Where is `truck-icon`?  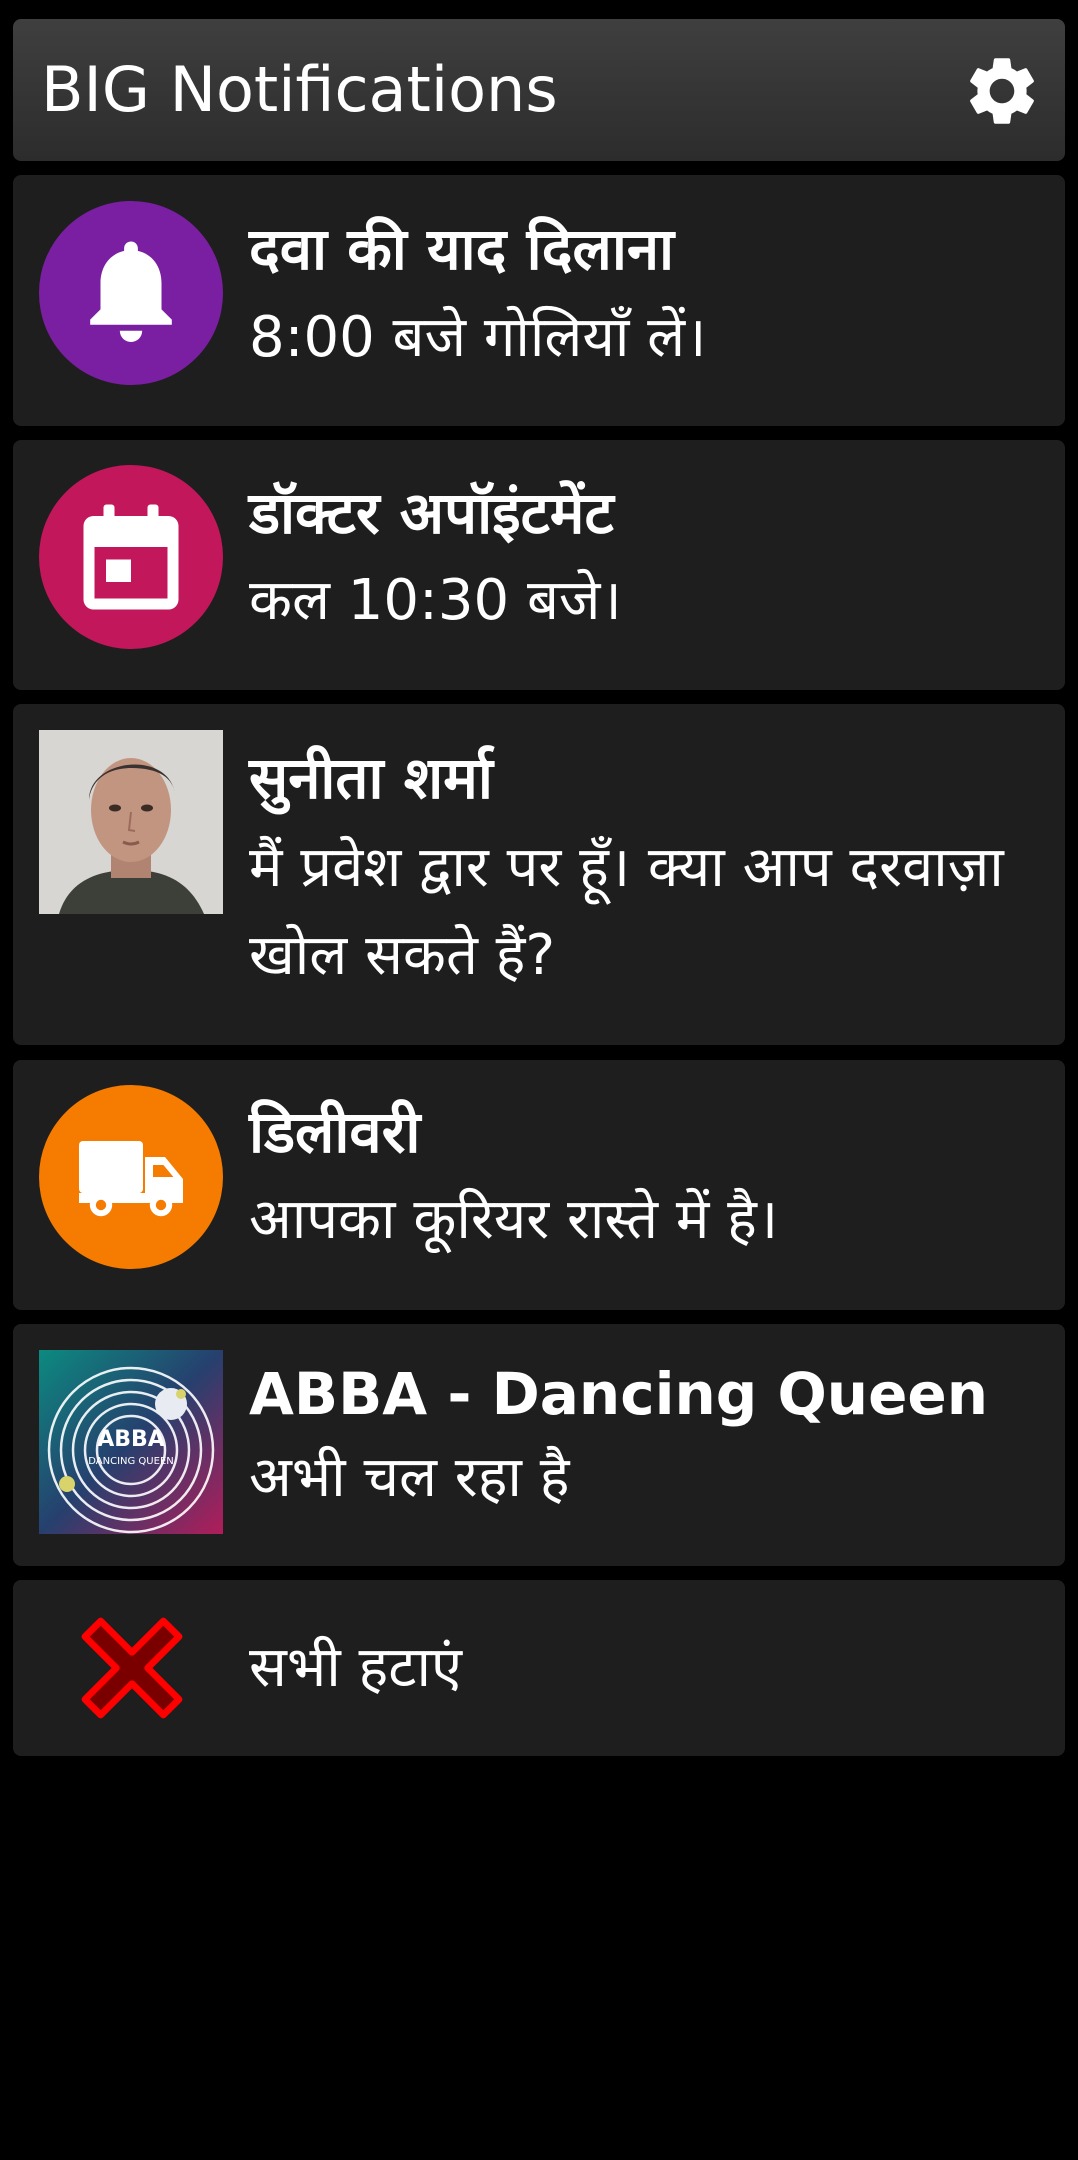
truck-icon is located at coordinates (131, 1177).